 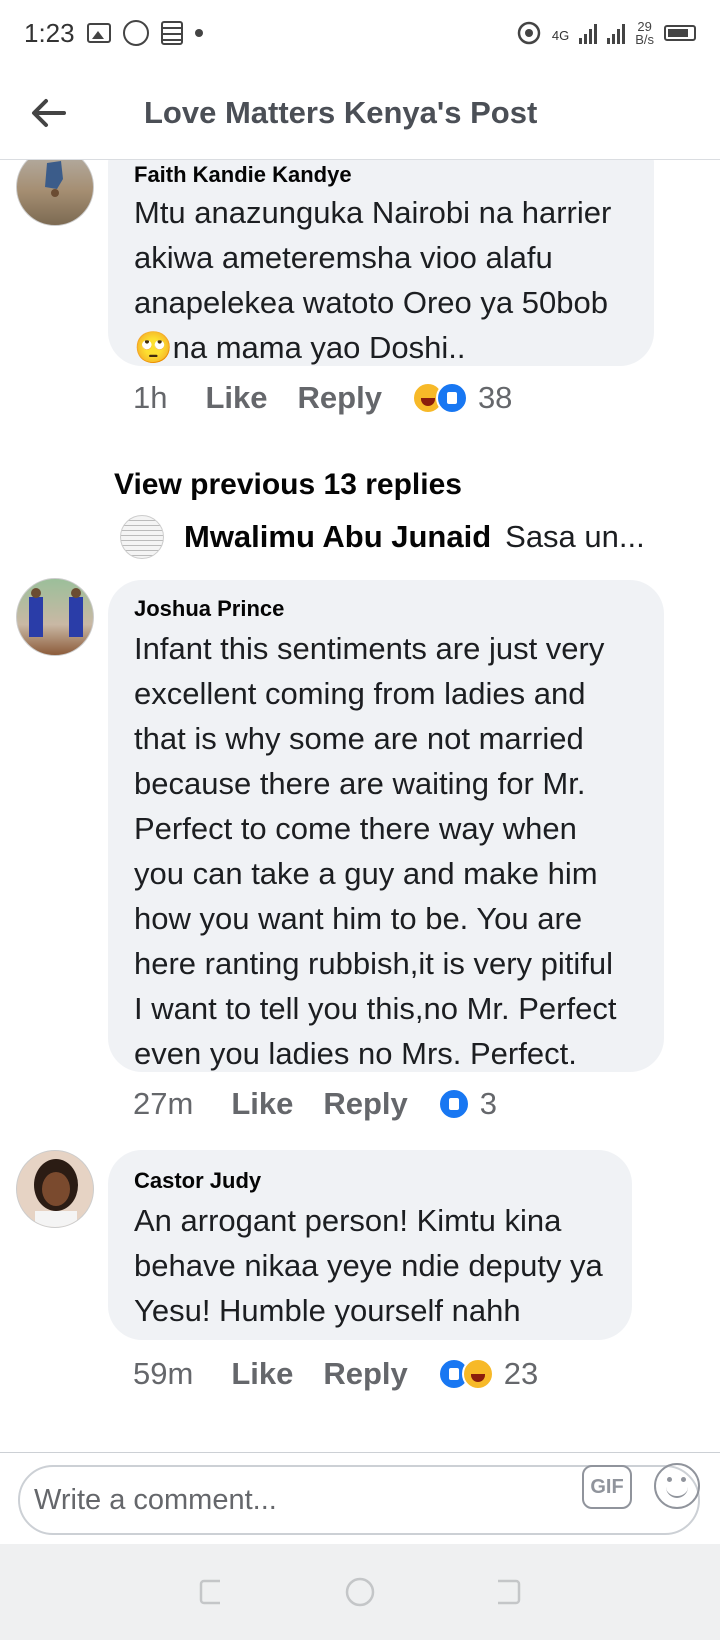 What do you see at coordinates (373, 212) in the screenshot?
I see `comment-line: Mtu anazunguka Nairobi na harrier` at bounding box center [373, 212].